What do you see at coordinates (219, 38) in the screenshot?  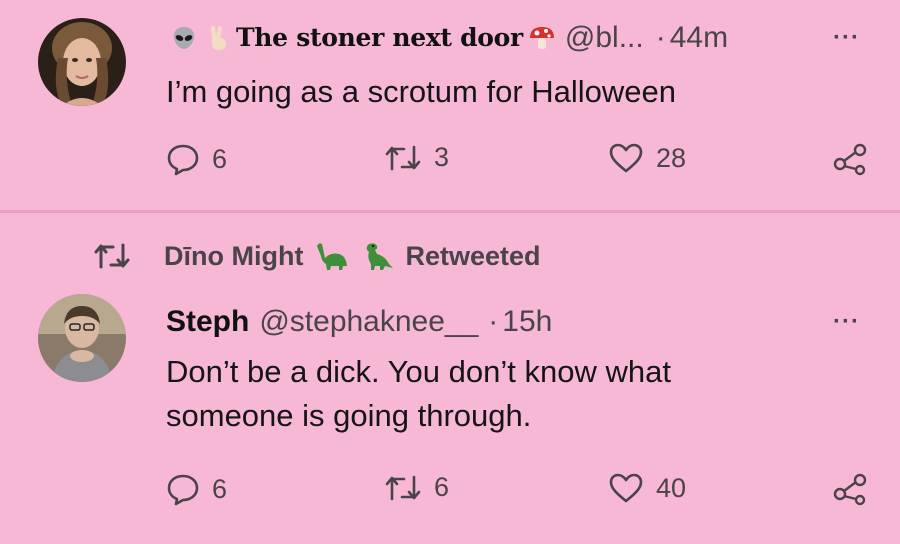 I see `peace-hand-emoji-icon` at bounding box center [219, 38].